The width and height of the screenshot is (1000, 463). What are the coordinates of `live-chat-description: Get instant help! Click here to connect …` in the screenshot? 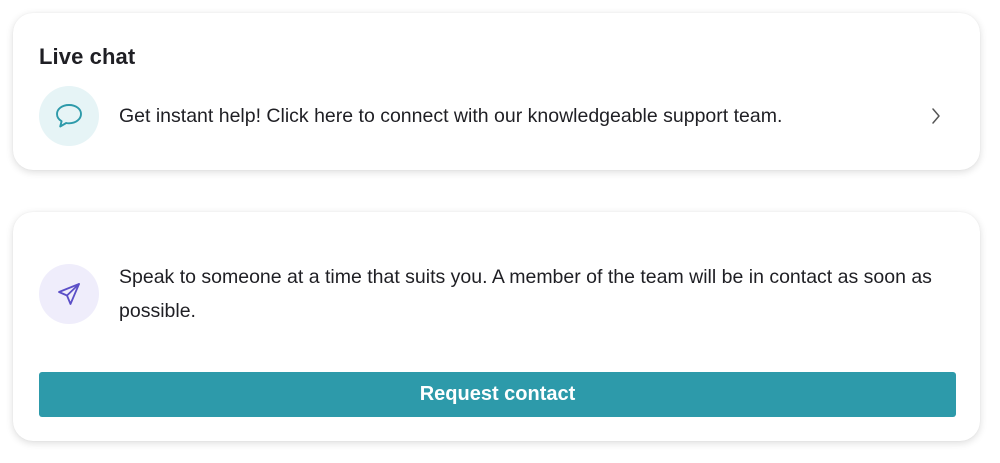 It's located at (451, 116).